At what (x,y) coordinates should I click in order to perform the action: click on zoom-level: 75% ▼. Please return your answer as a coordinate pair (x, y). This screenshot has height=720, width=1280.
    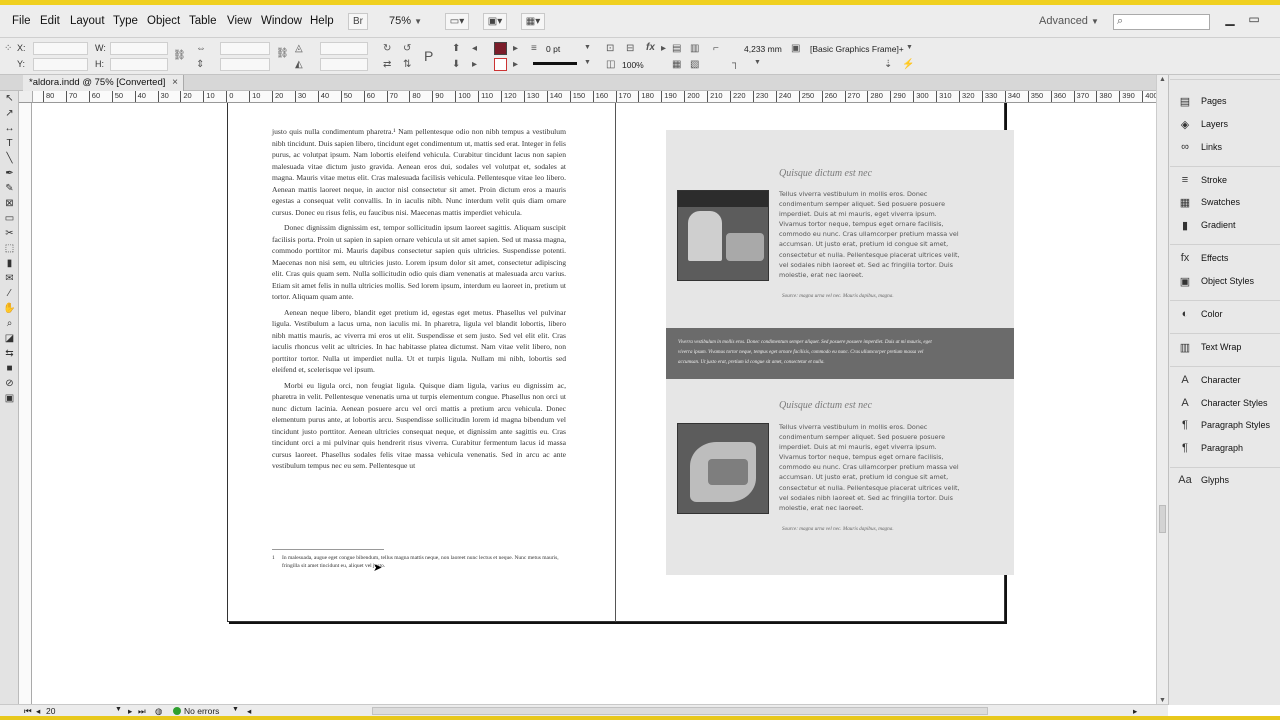
    Looking at the image, I should click on (405, 21).